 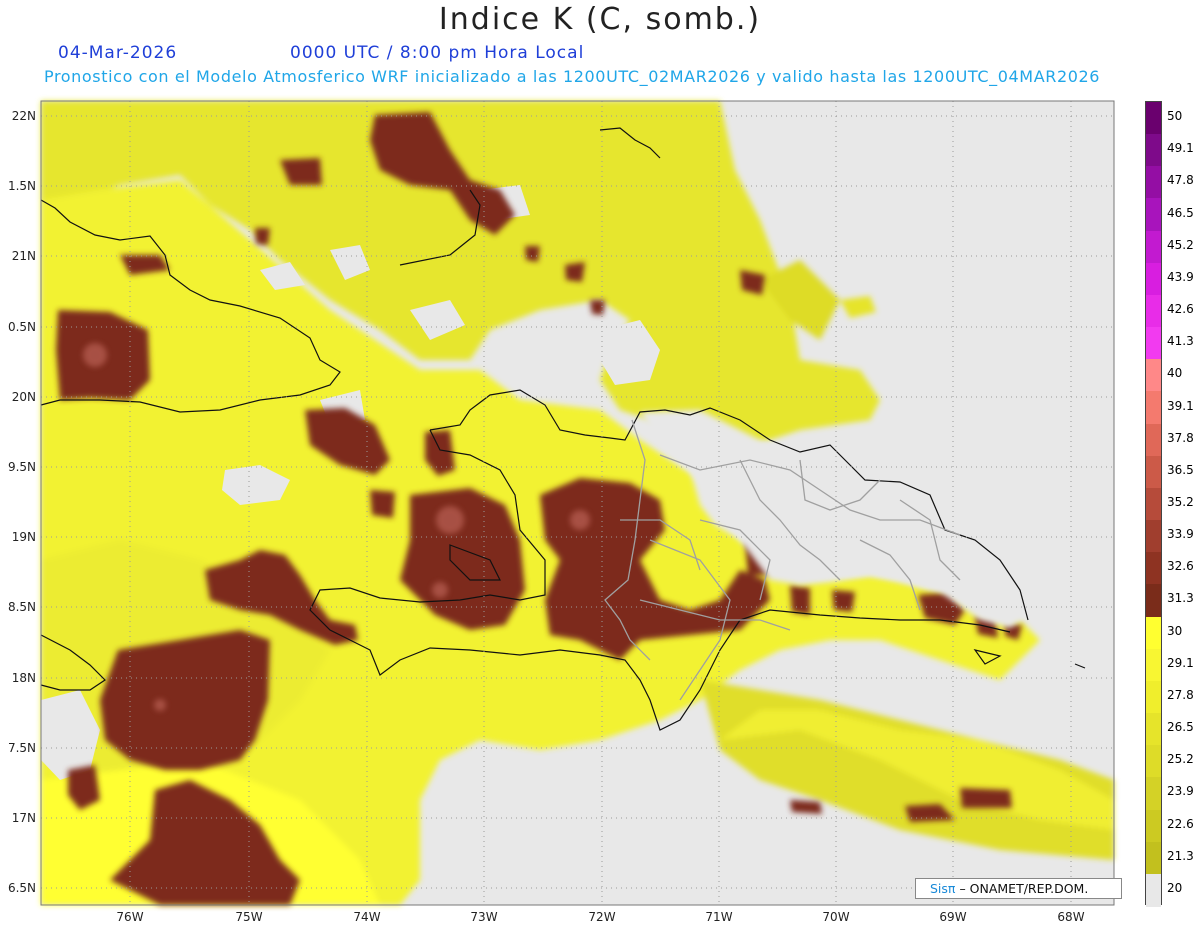 I want to click on lat-label: 1.5N, so click(x=22, y=186).